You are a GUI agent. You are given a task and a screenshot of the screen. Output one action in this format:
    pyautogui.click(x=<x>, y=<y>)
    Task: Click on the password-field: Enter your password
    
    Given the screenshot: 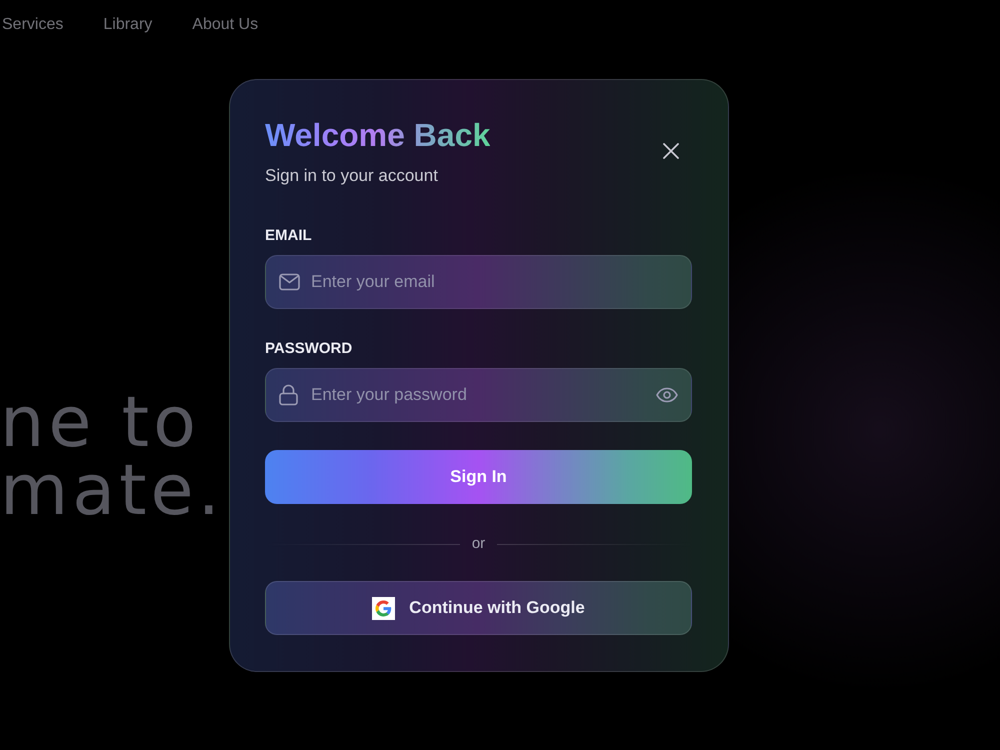 What is the action you would take?
    pyautogui.click(x=478, y=395)
    